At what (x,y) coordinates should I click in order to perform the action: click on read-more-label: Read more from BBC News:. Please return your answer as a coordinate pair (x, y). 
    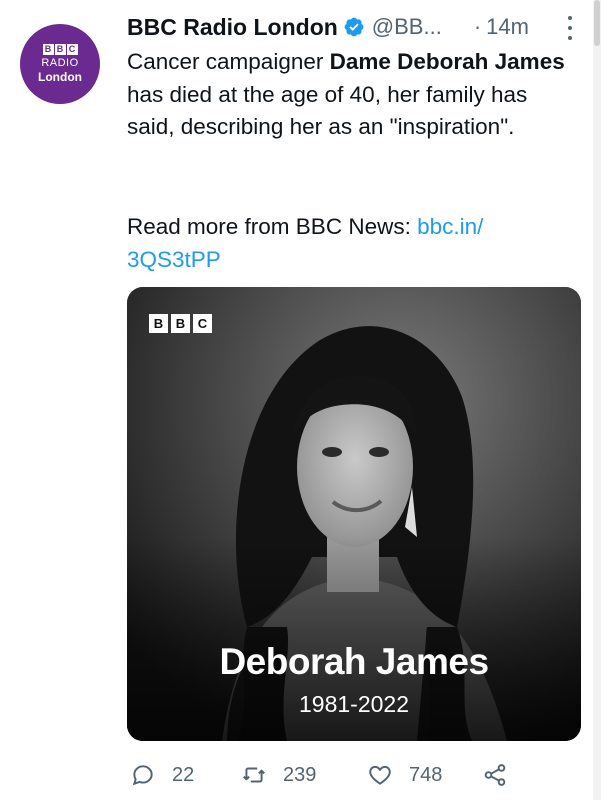
    Looking at the image, I should click on (272, 226).